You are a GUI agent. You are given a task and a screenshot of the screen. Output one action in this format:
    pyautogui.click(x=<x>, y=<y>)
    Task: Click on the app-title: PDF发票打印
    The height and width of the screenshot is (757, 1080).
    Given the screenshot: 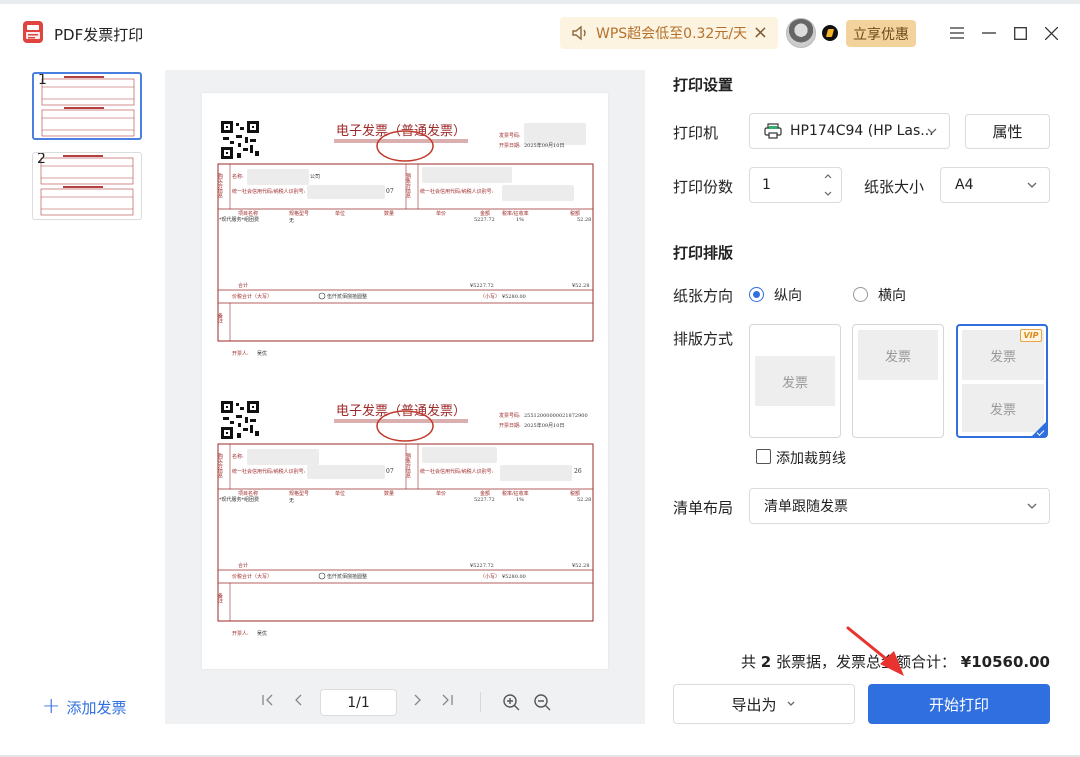 What is the action you would take?
    pyautogui.click(x=99, y=35)
    